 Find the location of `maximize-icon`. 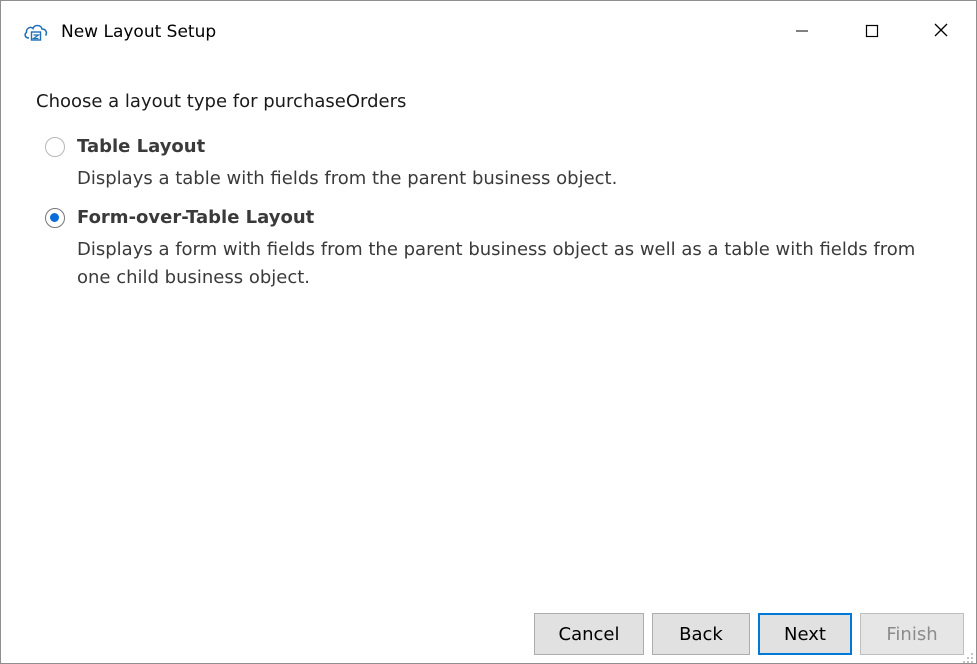

maximize-icon is located at coordinates (872, 32).